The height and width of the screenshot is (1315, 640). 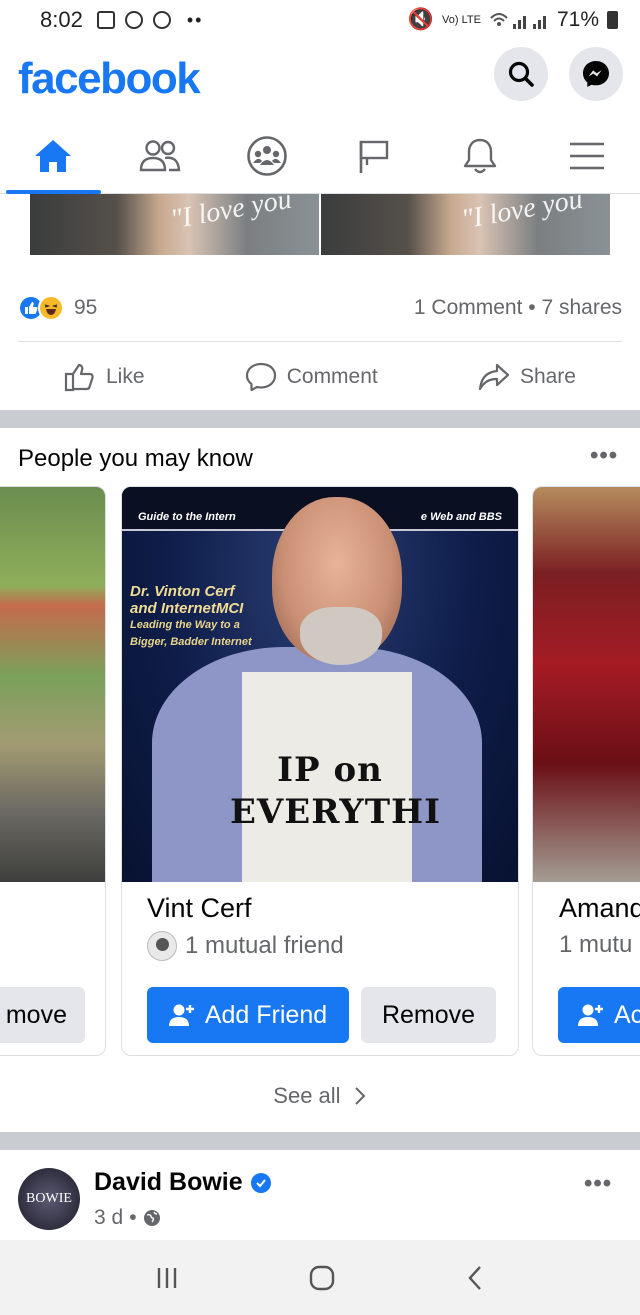 I want to click on post-image: "I love you "I love you, so click(x=320, y=224).